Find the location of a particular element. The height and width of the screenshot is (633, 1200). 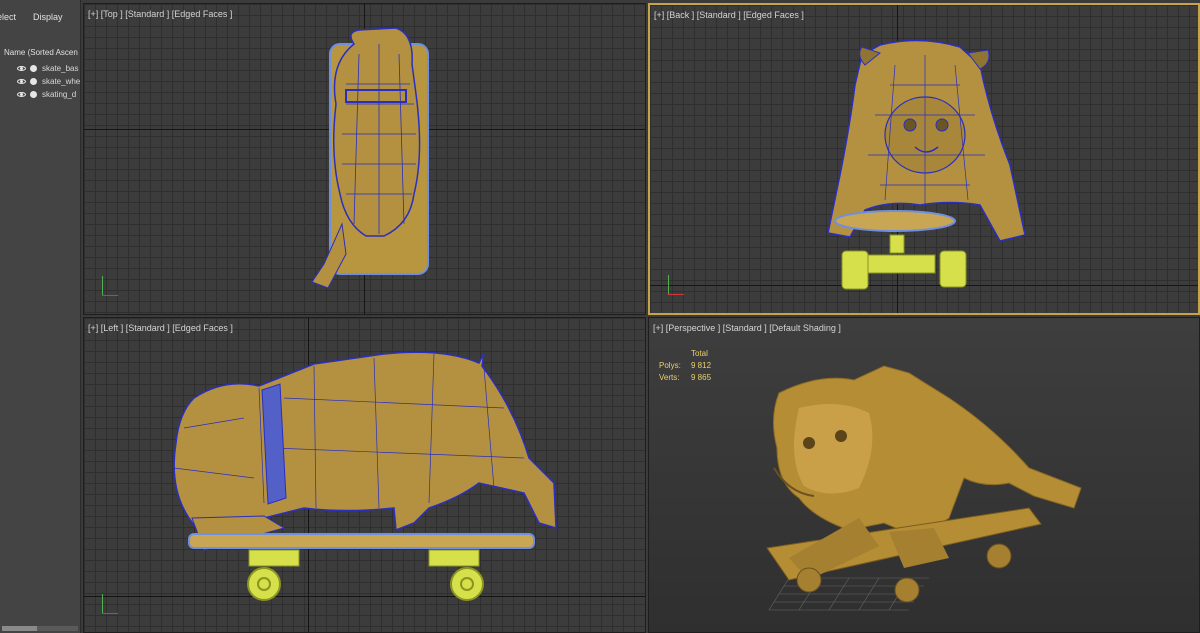

scene-item-label: skating_d is located at coordinates (59, 94).